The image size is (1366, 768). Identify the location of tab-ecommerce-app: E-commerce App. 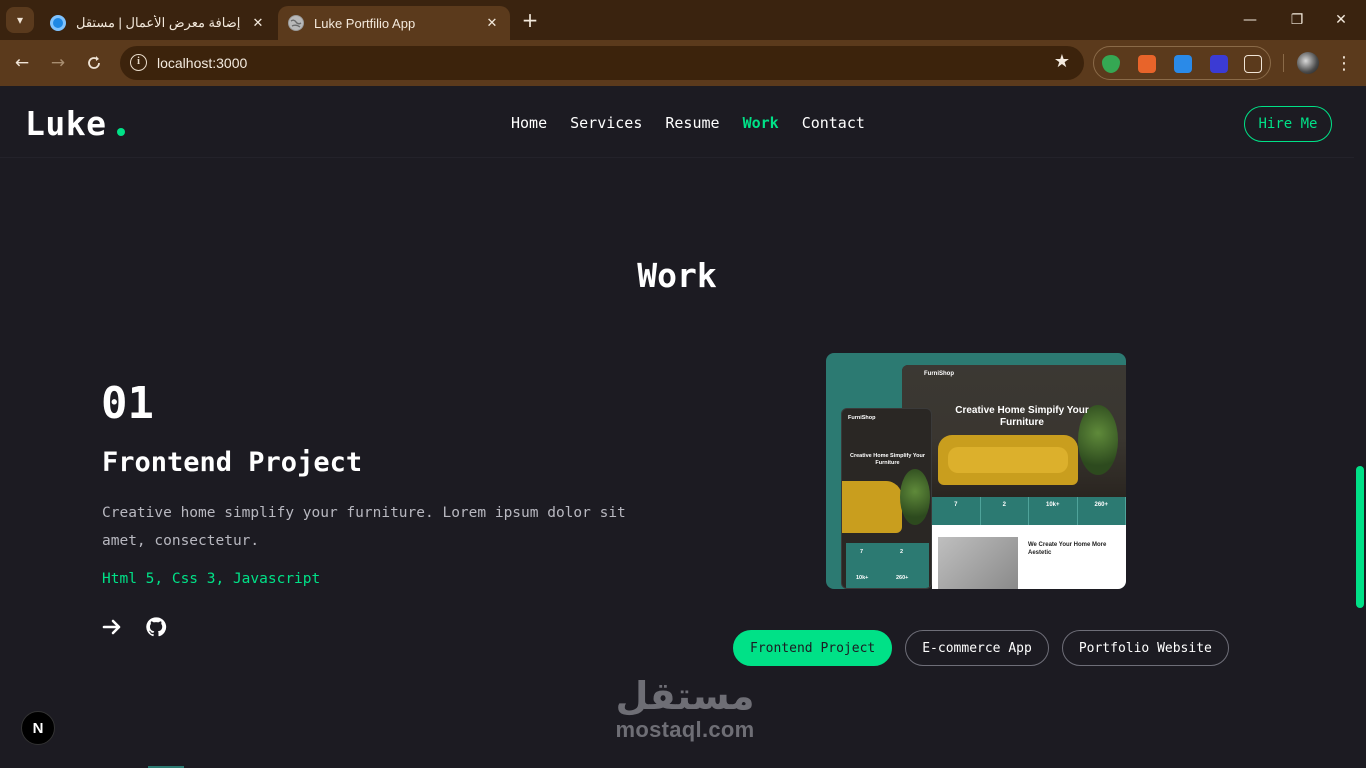
(977, 648).